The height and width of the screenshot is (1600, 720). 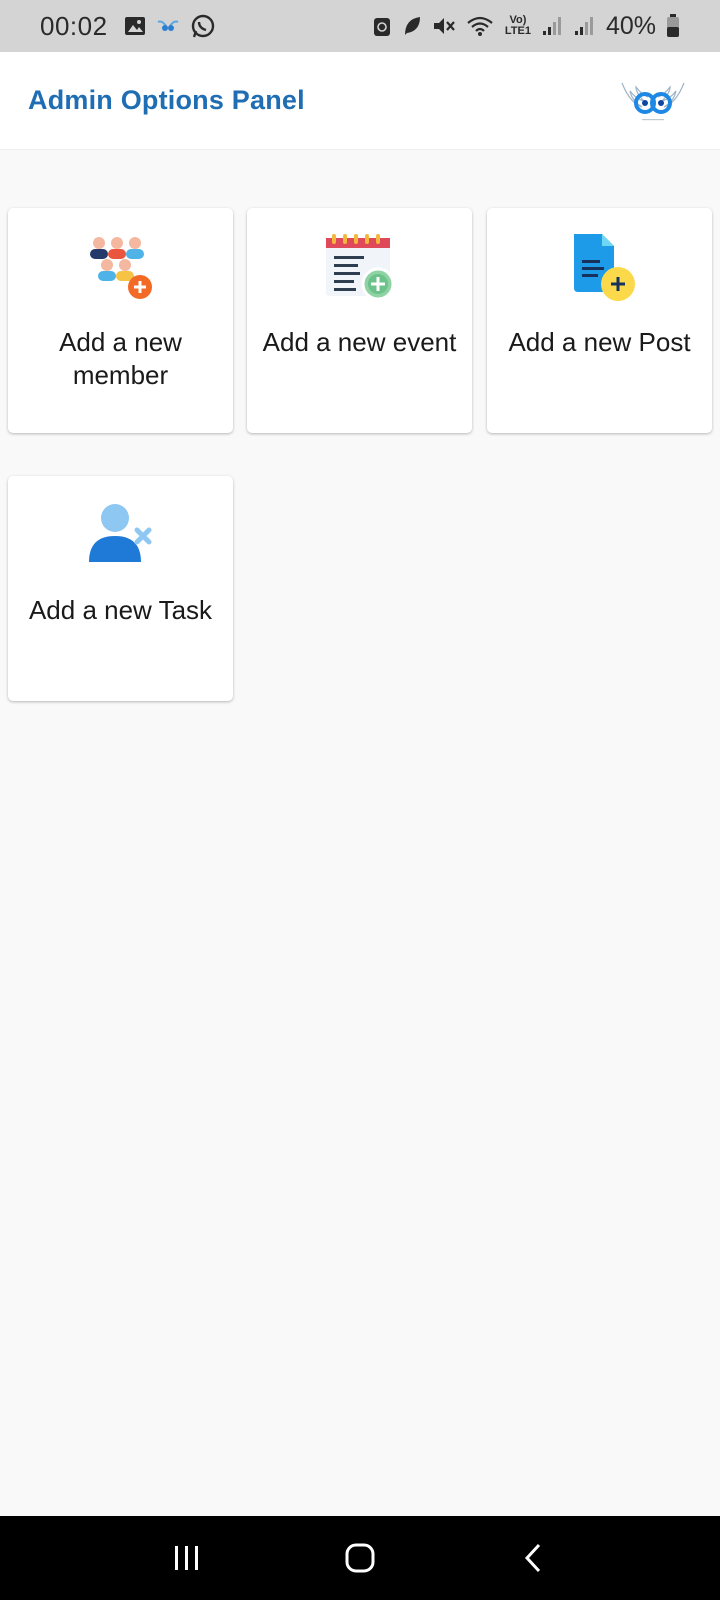 I want to click on wifi-icon, so click(x=480, y=26).